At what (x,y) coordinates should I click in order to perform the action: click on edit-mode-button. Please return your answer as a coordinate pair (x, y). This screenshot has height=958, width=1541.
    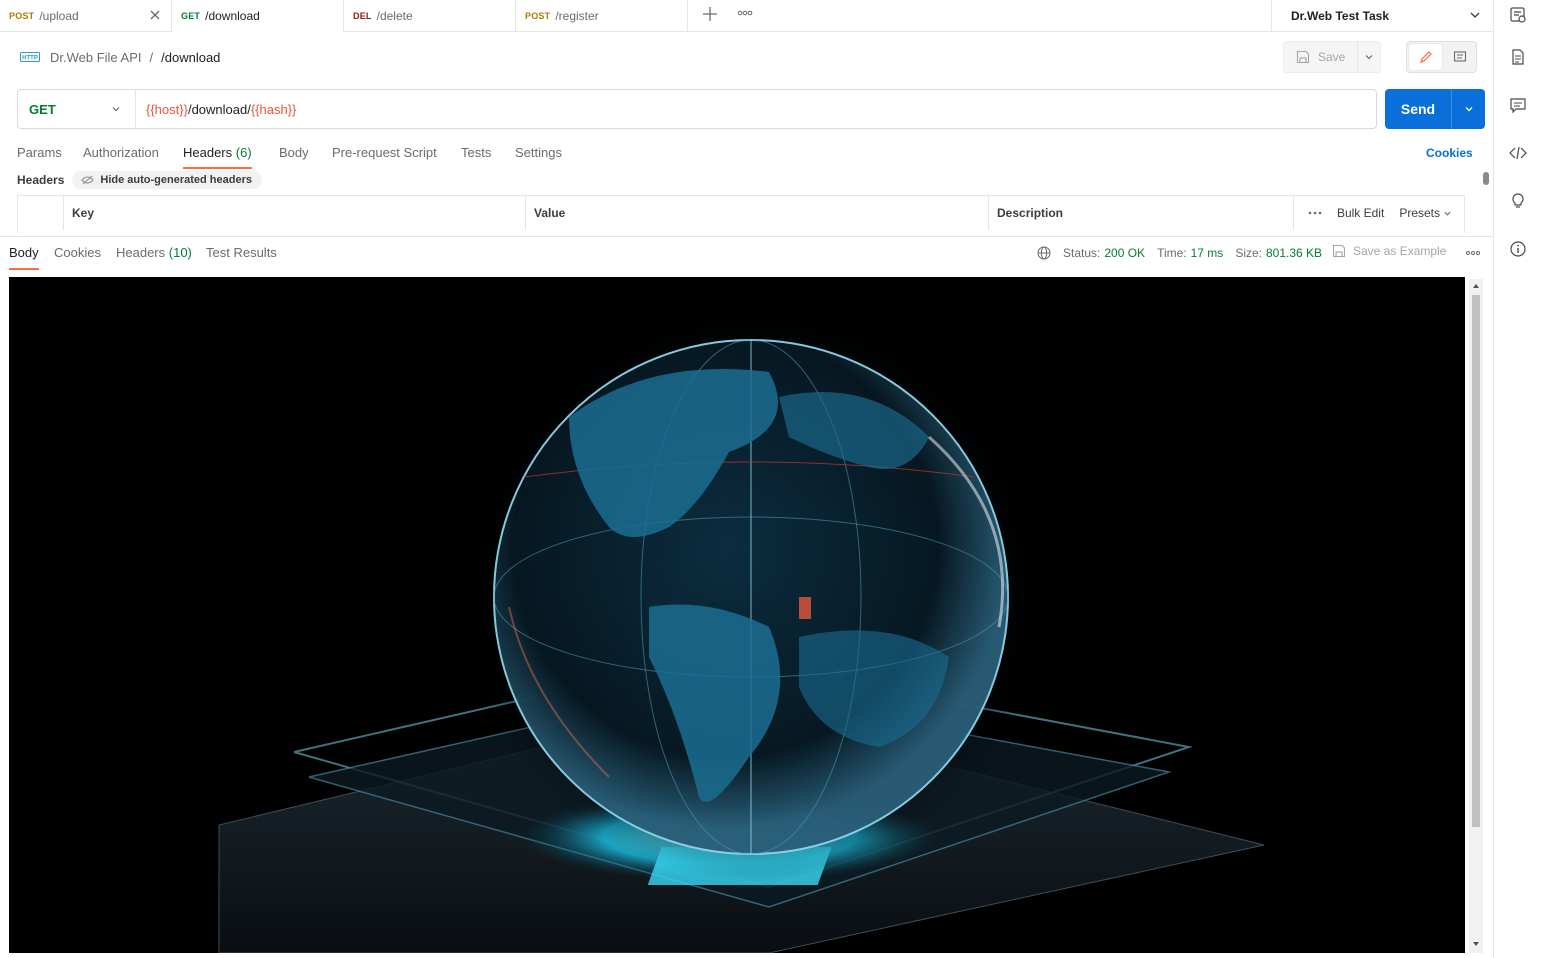
    Looking at the image, I should click on (1425, 57).